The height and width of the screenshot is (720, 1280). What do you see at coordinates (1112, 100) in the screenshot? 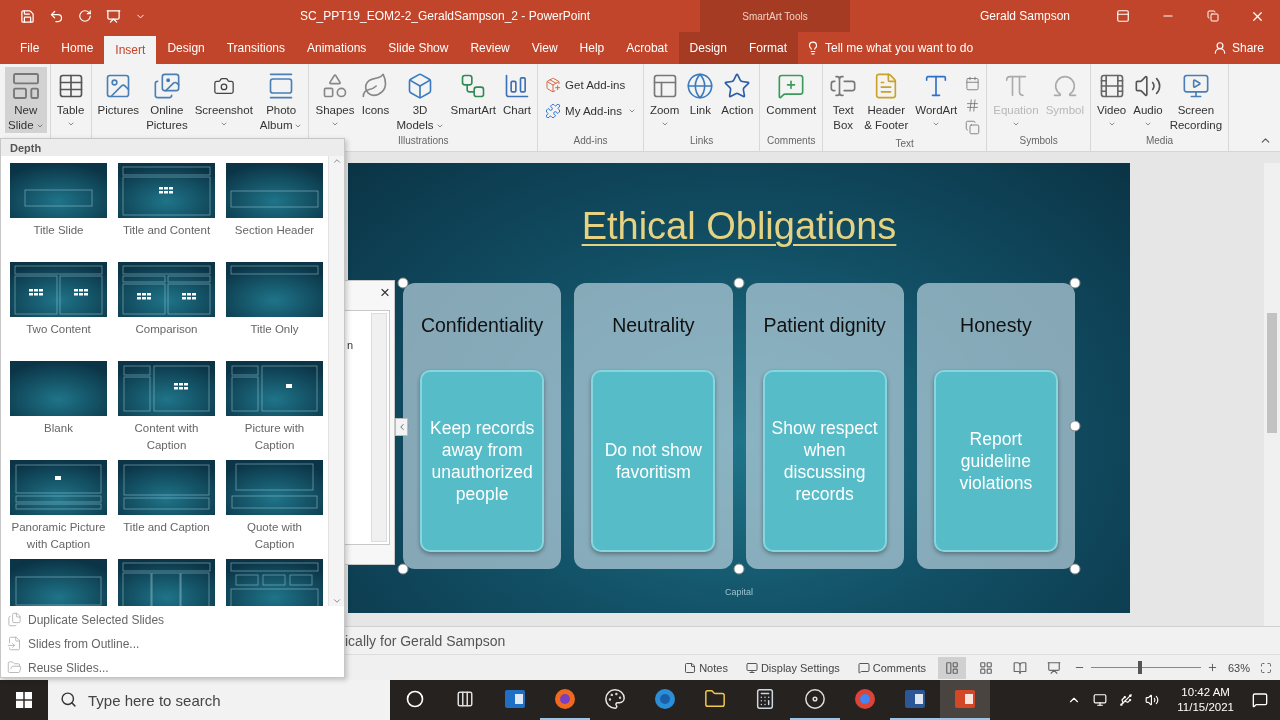
I see `ribbon-button: Video` at bounding box center [1112, 100].